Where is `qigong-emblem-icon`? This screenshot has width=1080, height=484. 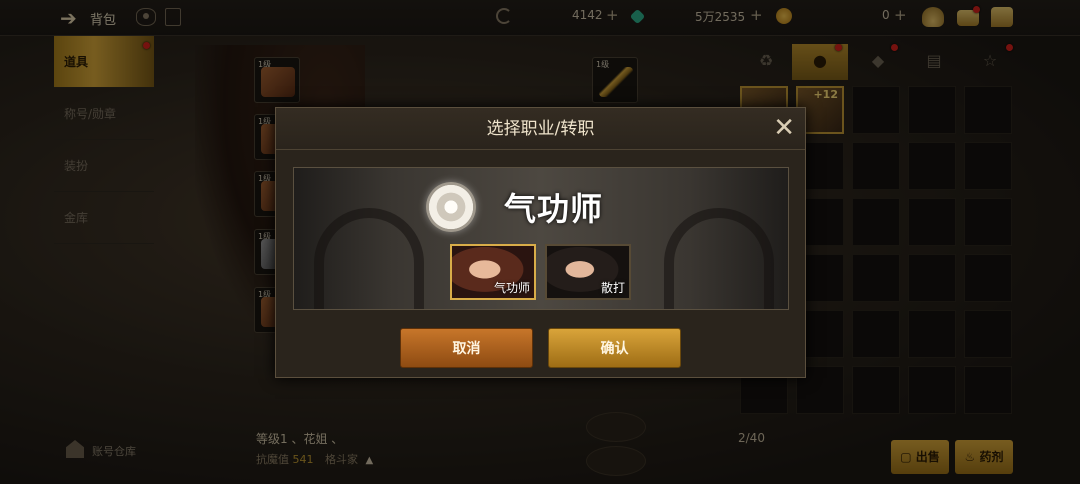
qigong-emblem-icon is located at coordinates (451, 207).